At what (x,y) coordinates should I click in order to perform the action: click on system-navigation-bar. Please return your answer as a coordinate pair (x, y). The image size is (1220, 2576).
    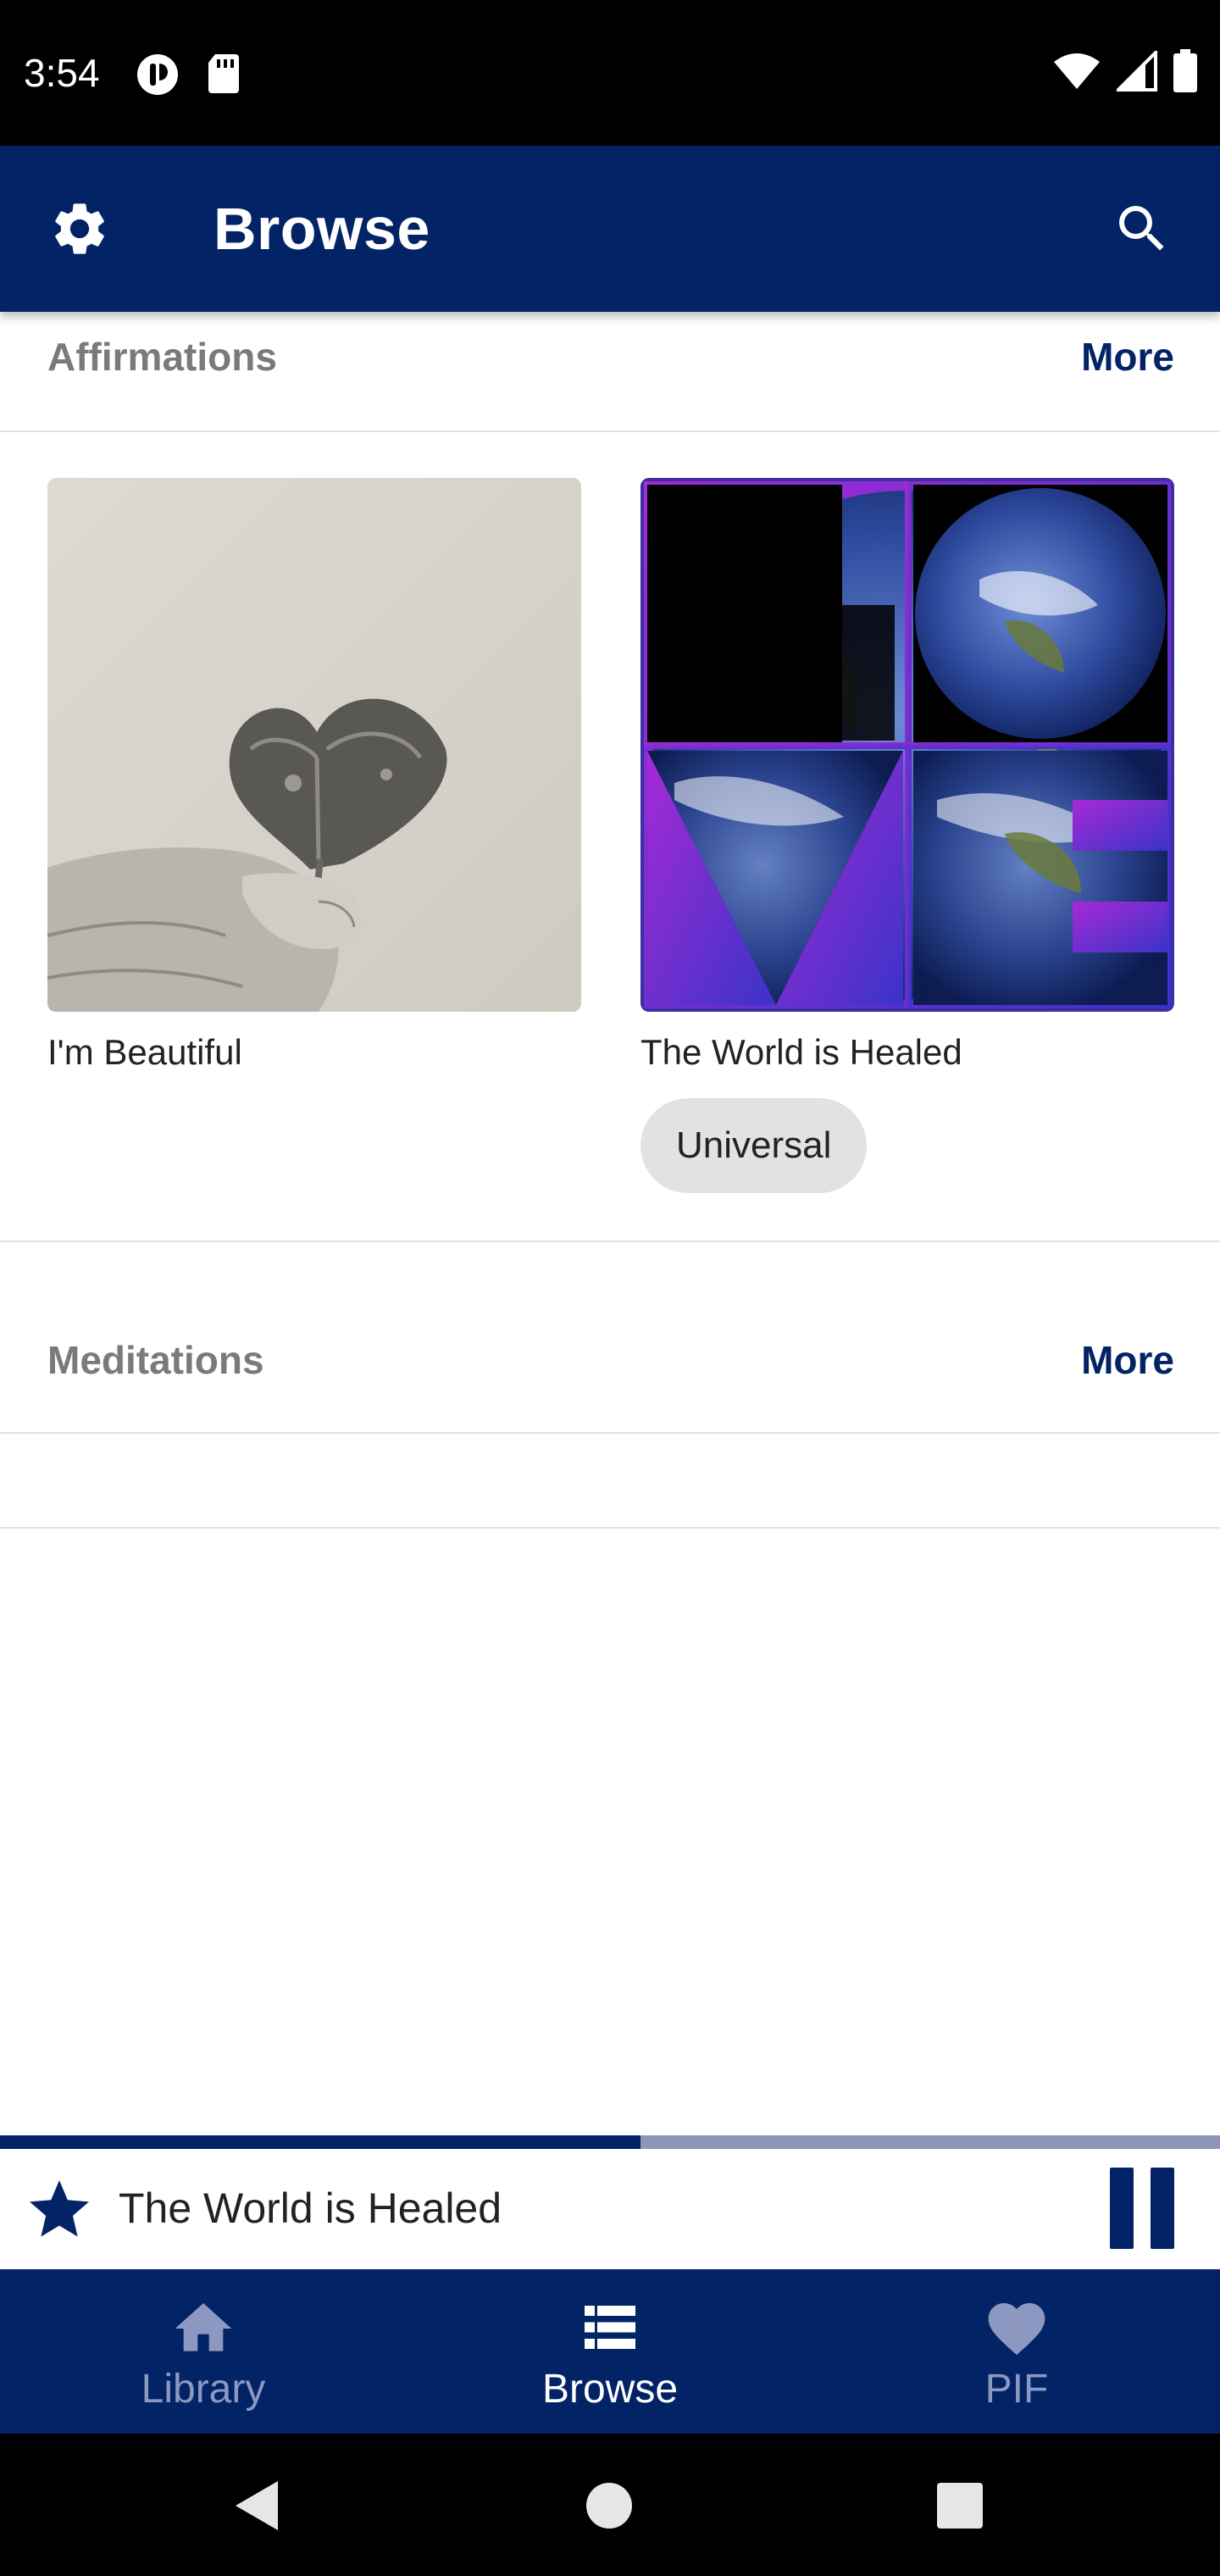
    Looking at the image, I should click on (610, 2505).